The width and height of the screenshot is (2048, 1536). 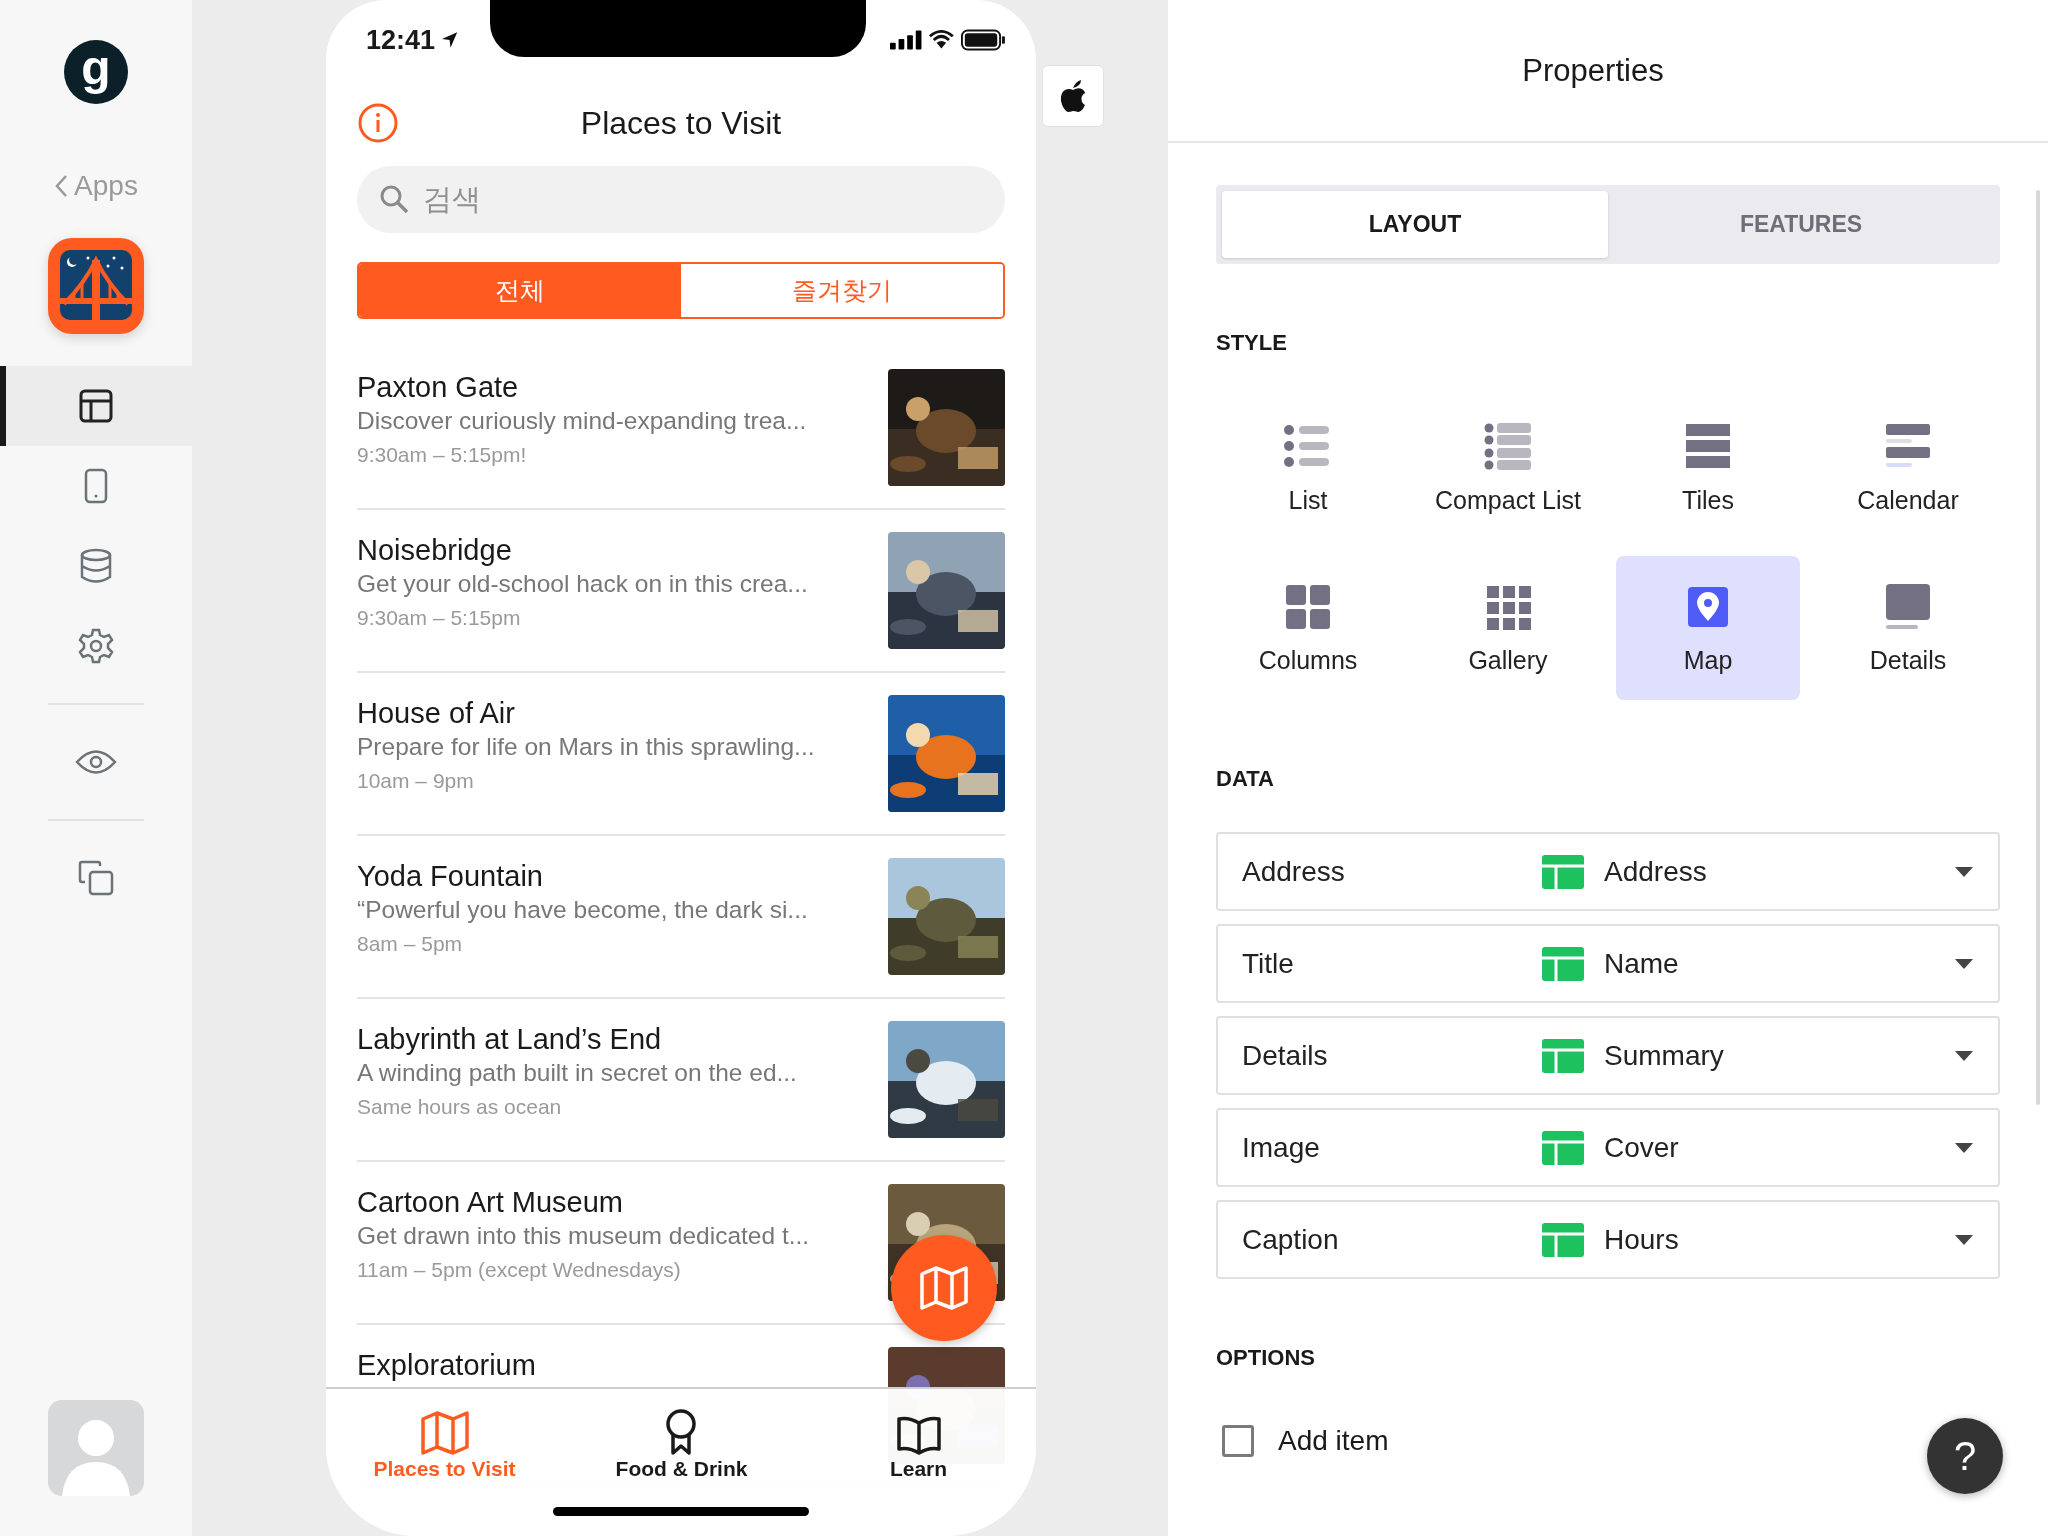 I want to click on platform-toggle, so click(x=1073, y=96).